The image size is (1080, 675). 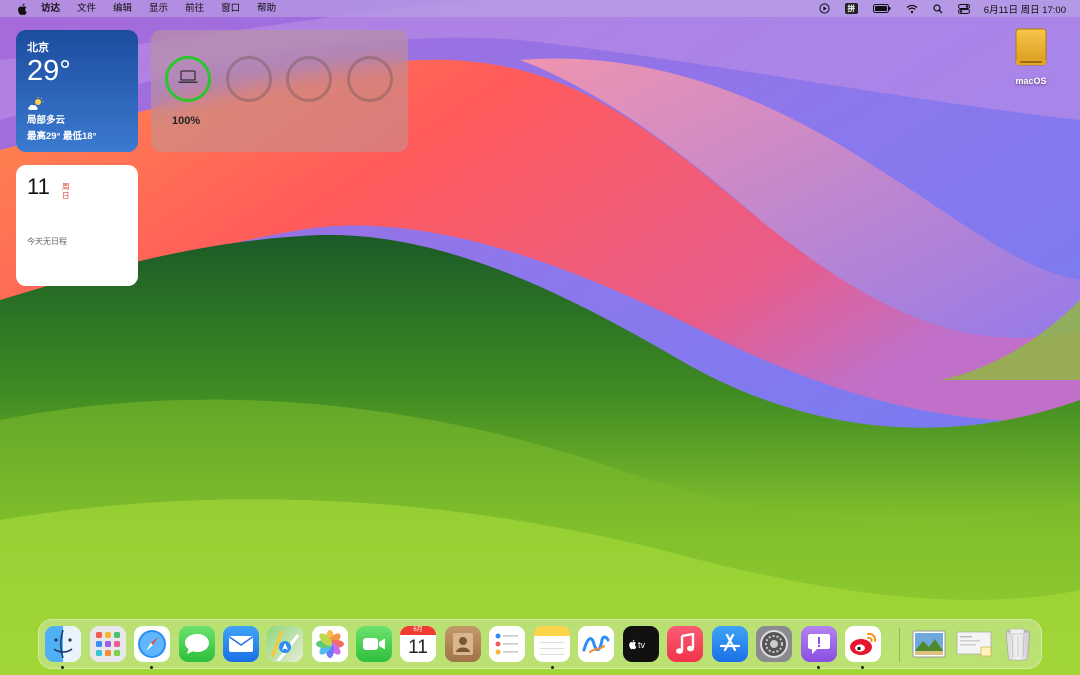 What do you see at coordinates (122, 8) in the screenshot?
I see `menu-edit: 编辑` at bounding box center [122, 8].